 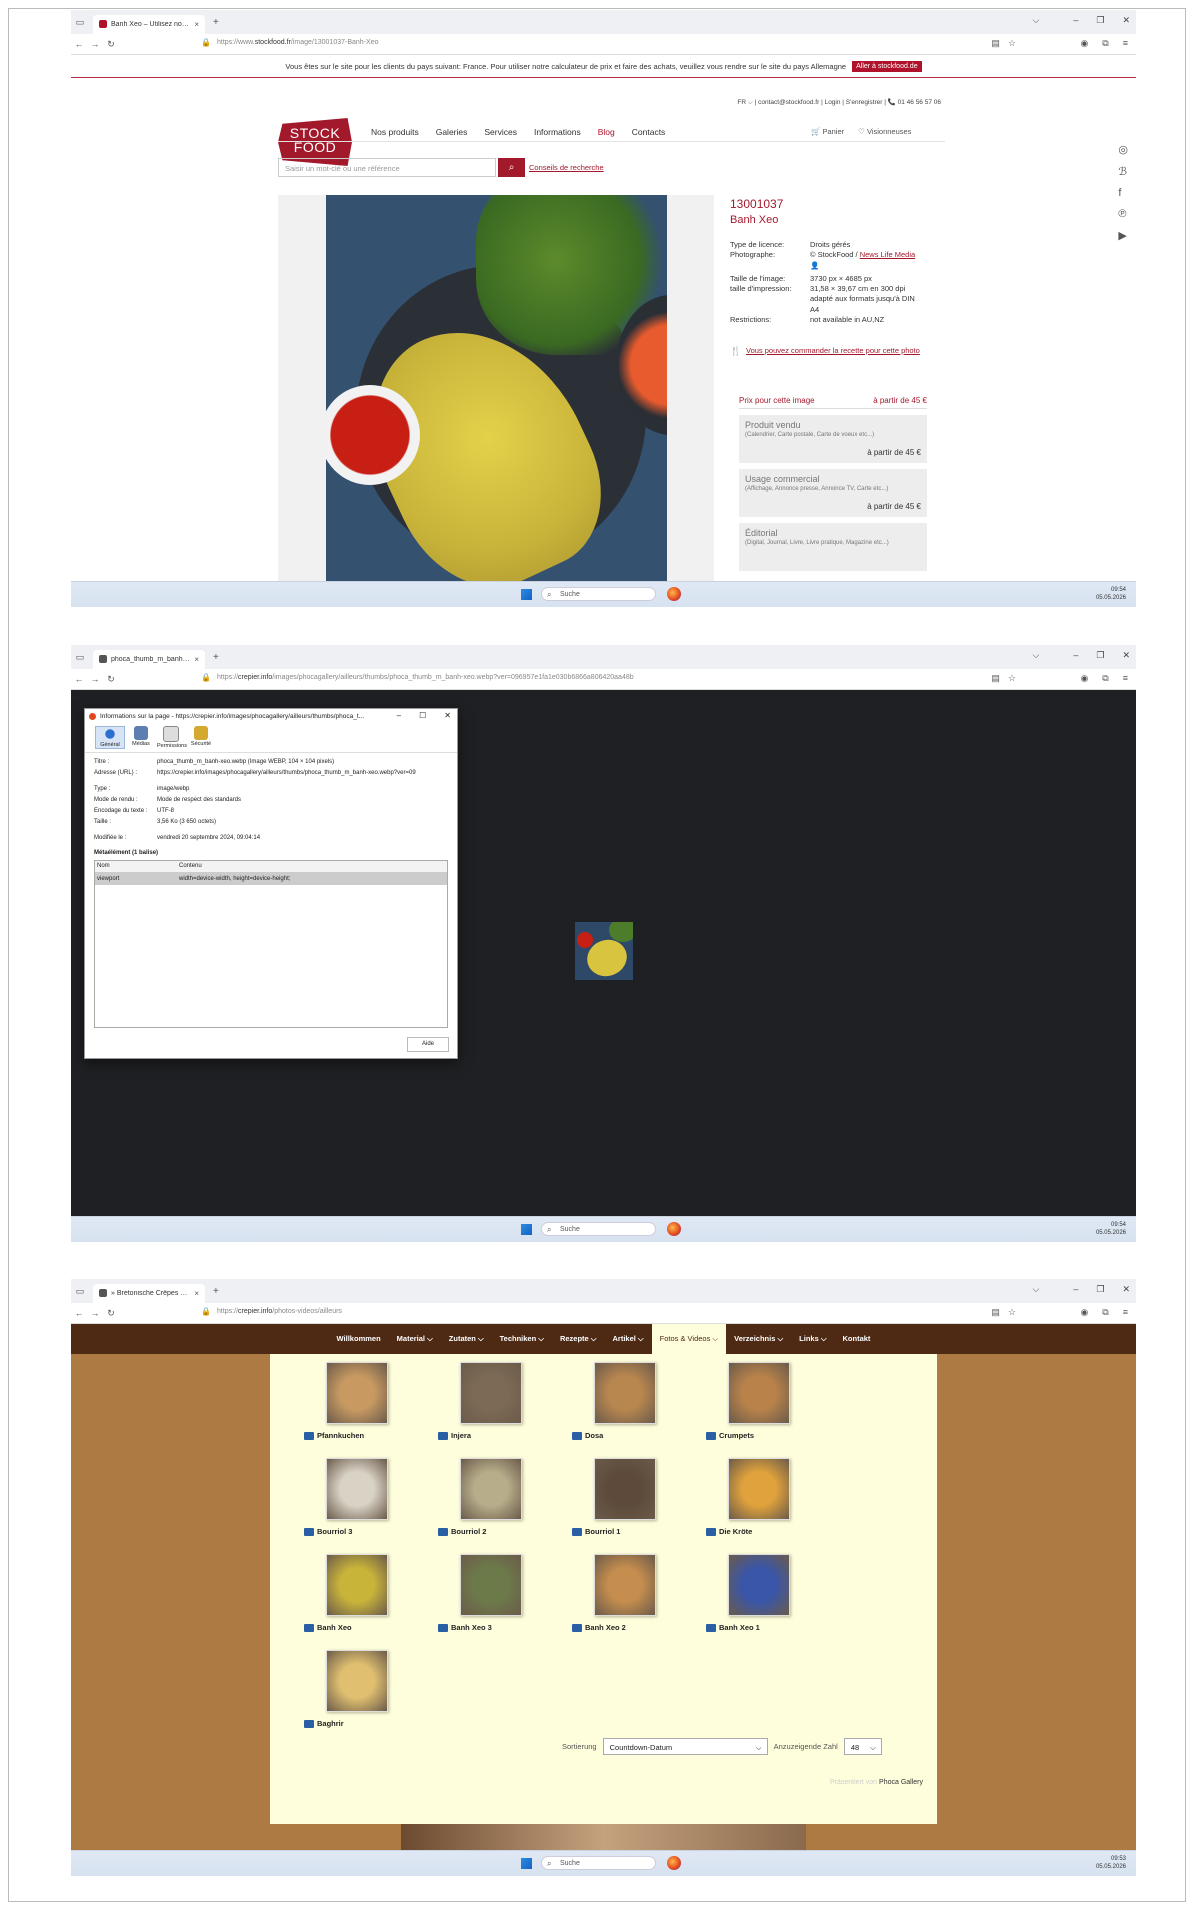 I want to click on gallery-item: Banh Xeo 1, so click(x=766, y=1593).